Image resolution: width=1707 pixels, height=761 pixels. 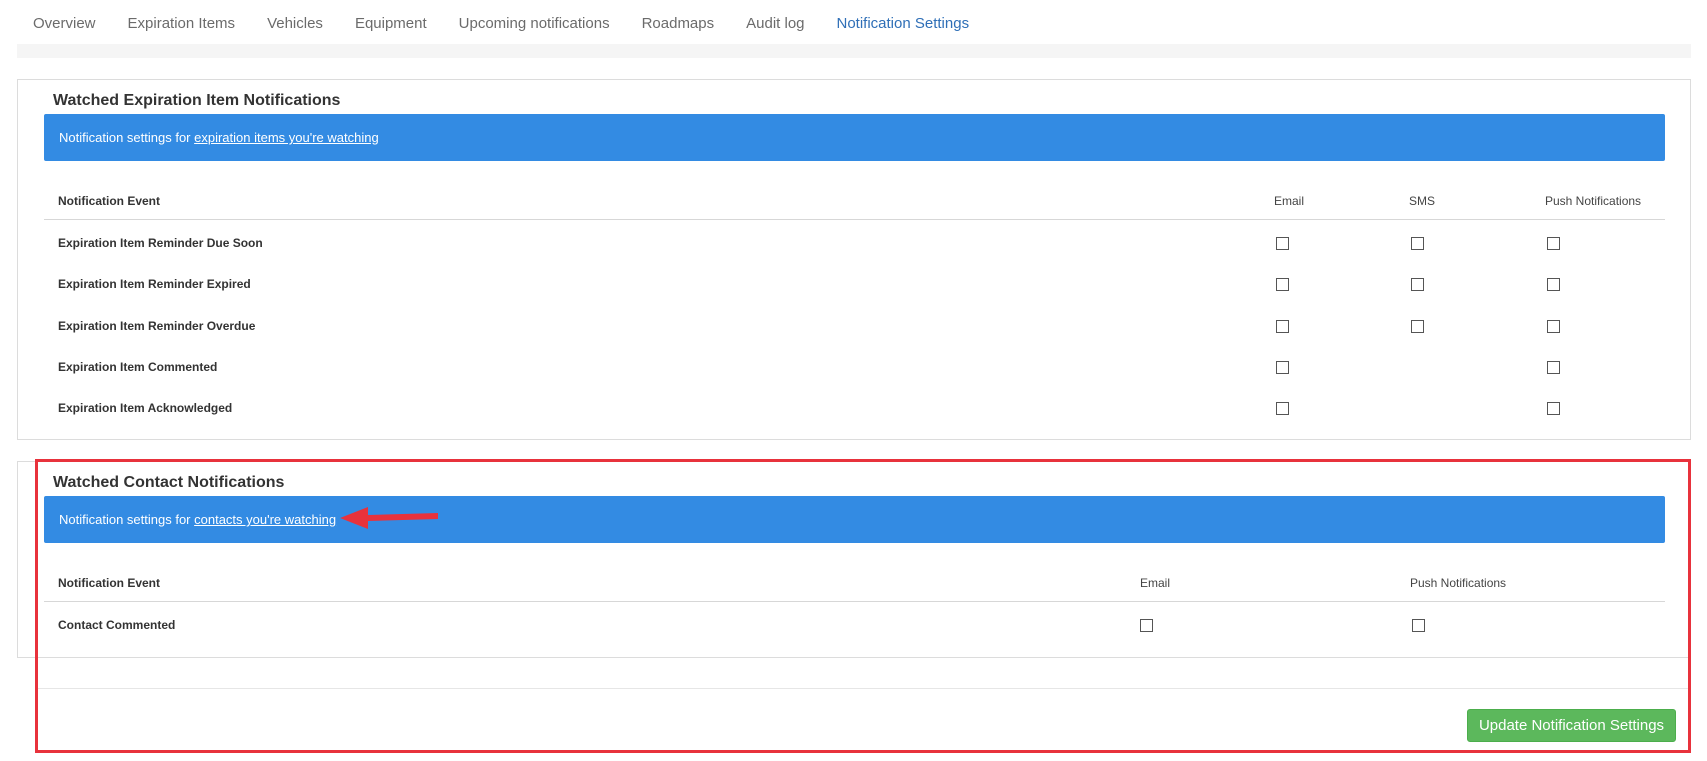 I want to click on table-header-divider, so click(x=854, y=219).